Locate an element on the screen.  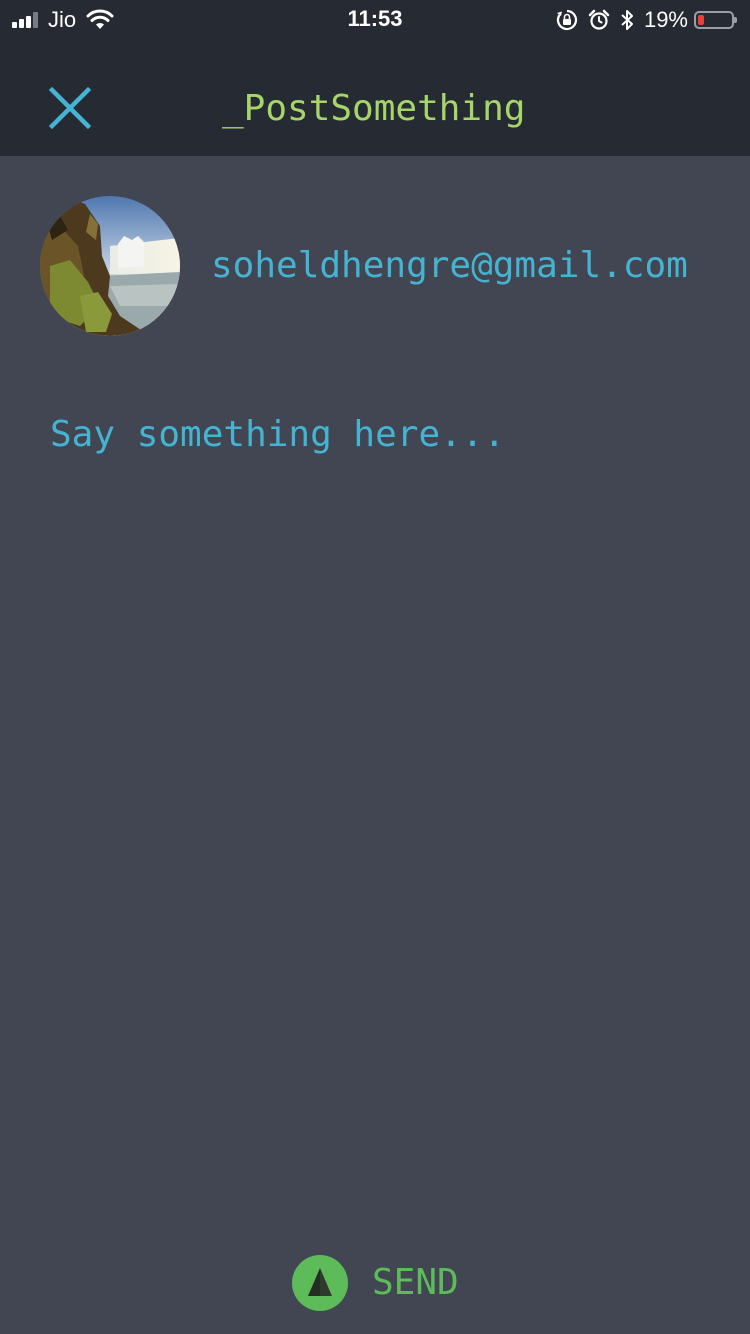
page-title: _PostSomething is located at coordinates (374, 108).